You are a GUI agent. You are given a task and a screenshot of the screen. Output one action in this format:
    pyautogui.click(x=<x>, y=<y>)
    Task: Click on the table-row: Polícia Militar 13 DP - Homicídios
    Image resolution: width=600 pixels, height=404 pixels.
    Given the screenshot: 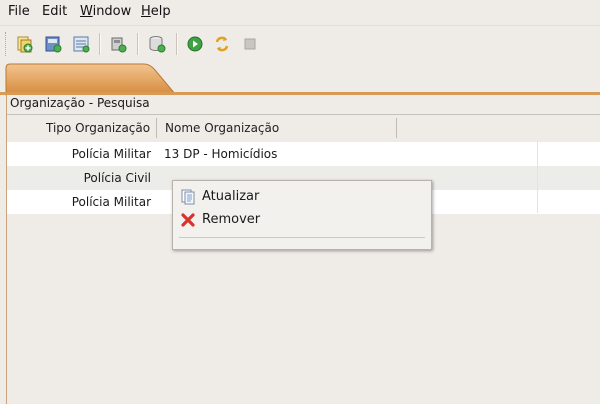 What is the action you would take?
    pyautogui.click(x=303, y=154)
    